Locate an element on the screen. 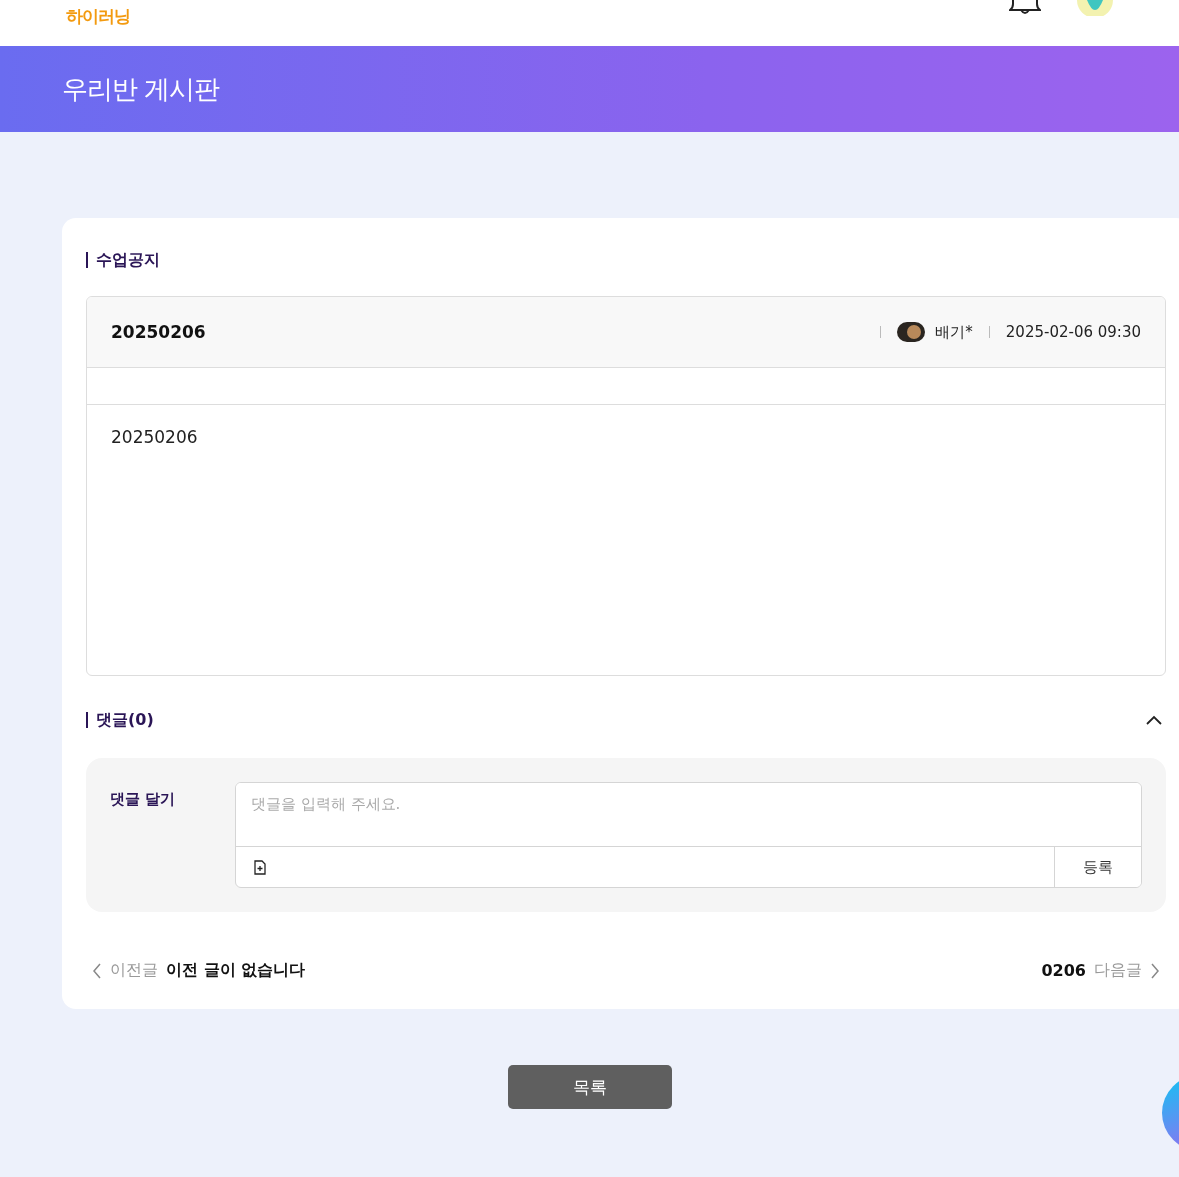 This screenshot has height=1177, width=1179. list-button: 목록 is located at coordinates (589, 1087).